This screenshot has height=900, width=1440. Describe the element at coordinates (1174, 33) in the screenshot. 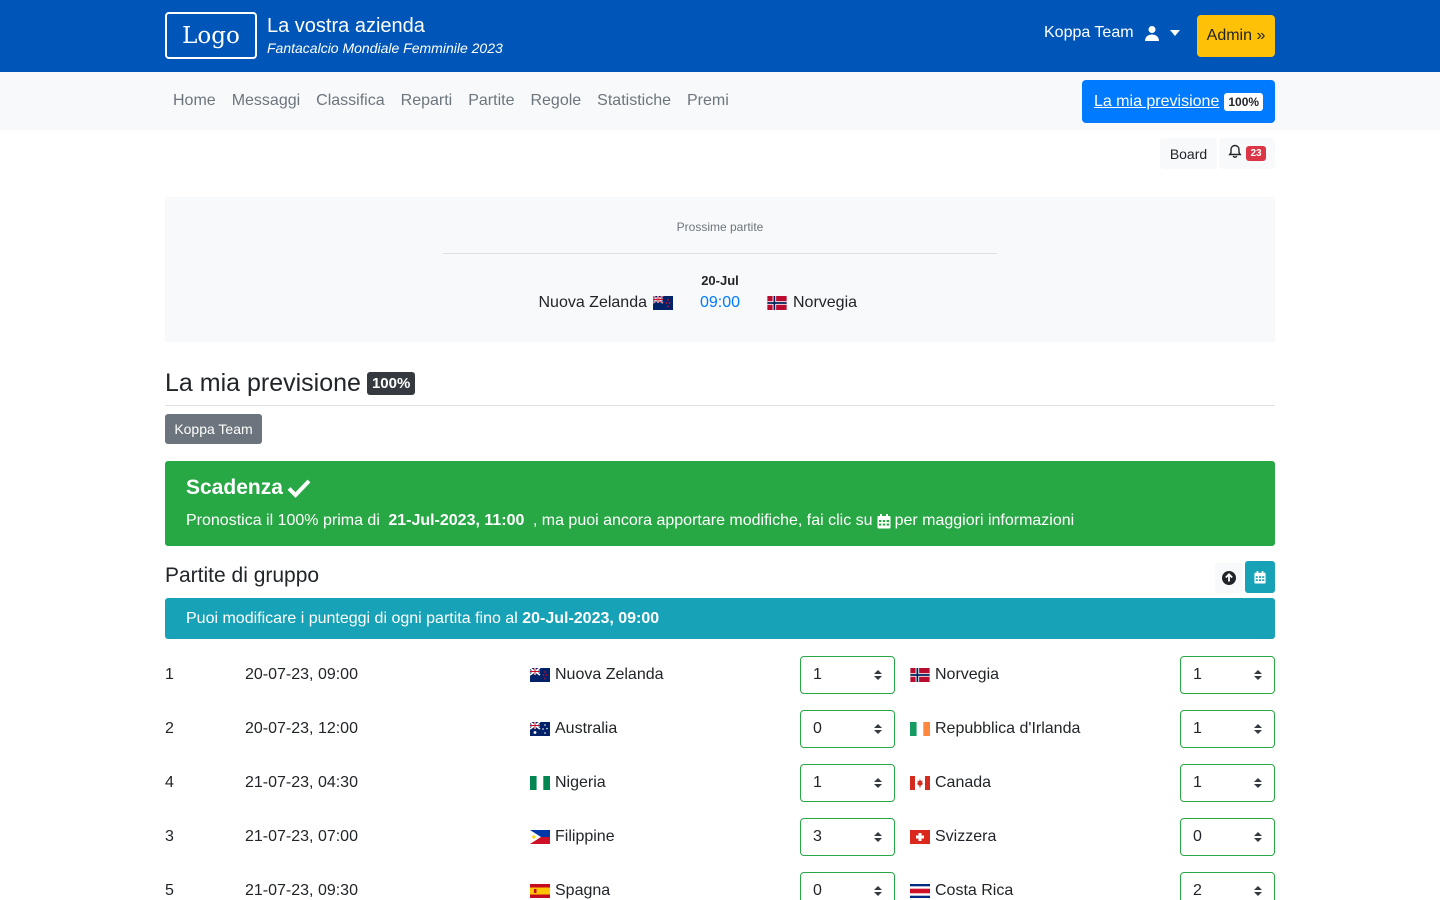

I see `chevron-down-icon` at that location.